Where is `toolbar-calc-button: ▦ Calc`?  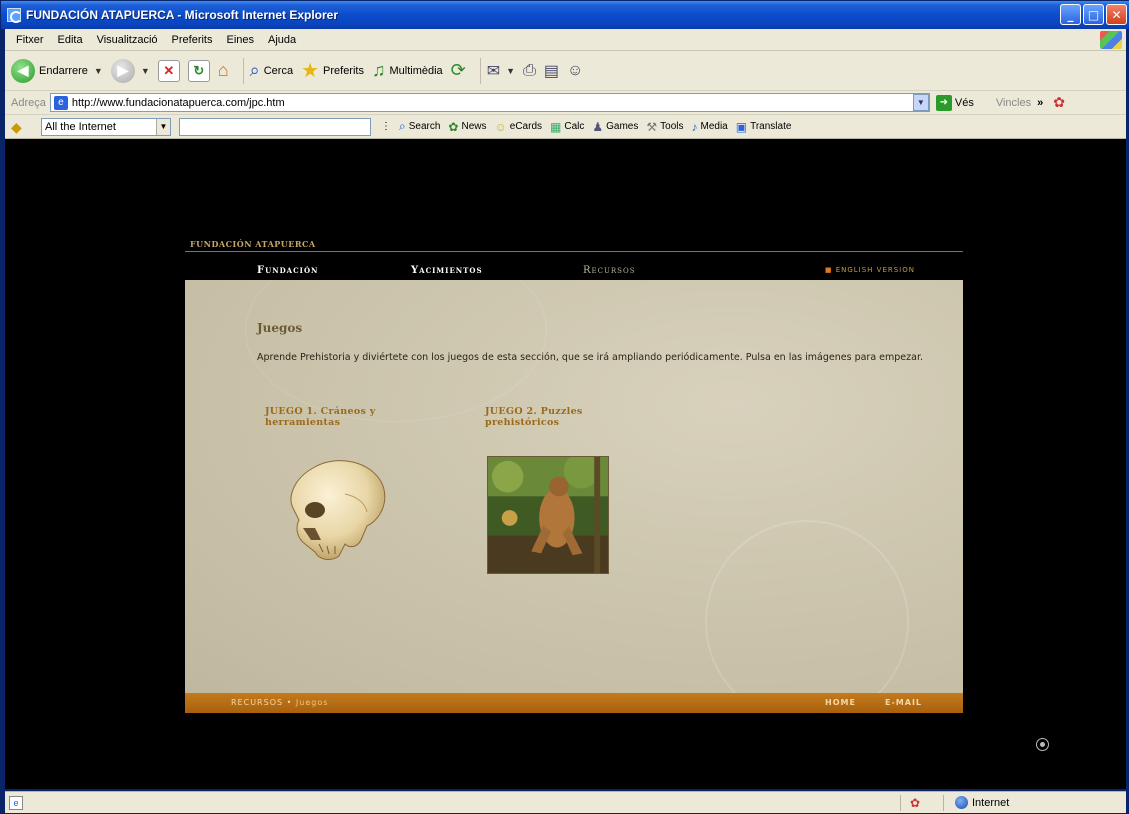
toolbar-calc-button: ▦ Calc is located at coordinates (567, 127).